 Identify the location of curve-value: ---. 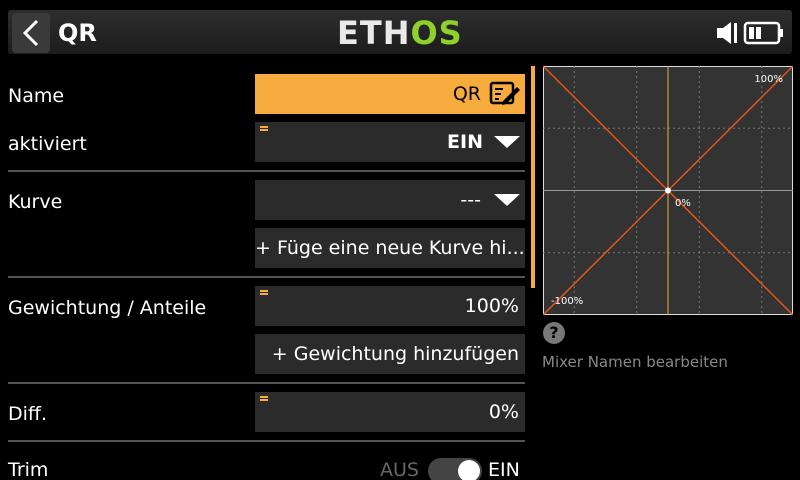
(470, 200).